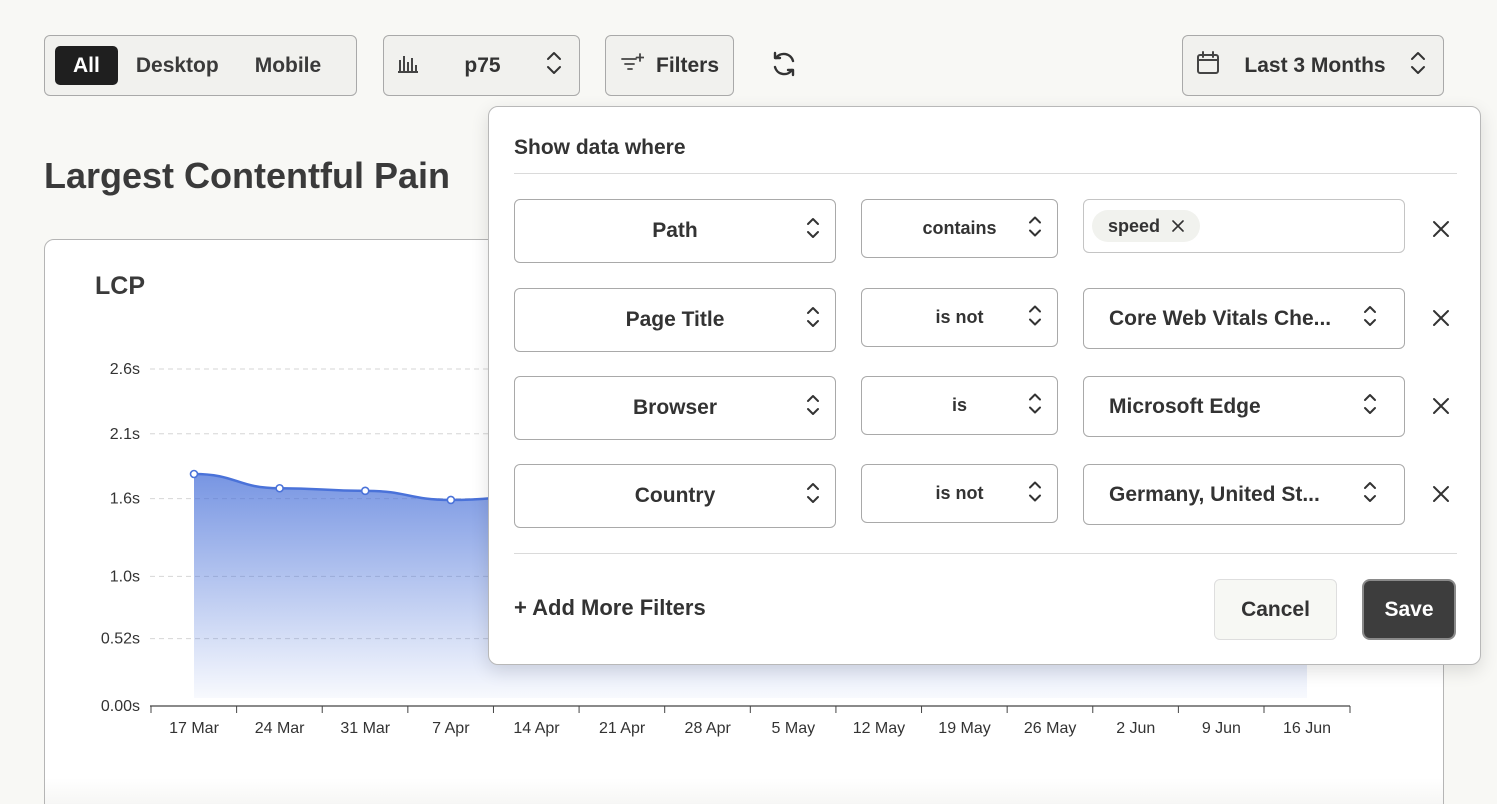 The width and height of the screenshot is (1497, 804). I want to click on filter-row-path: Path contains speed, so click(984, 231).